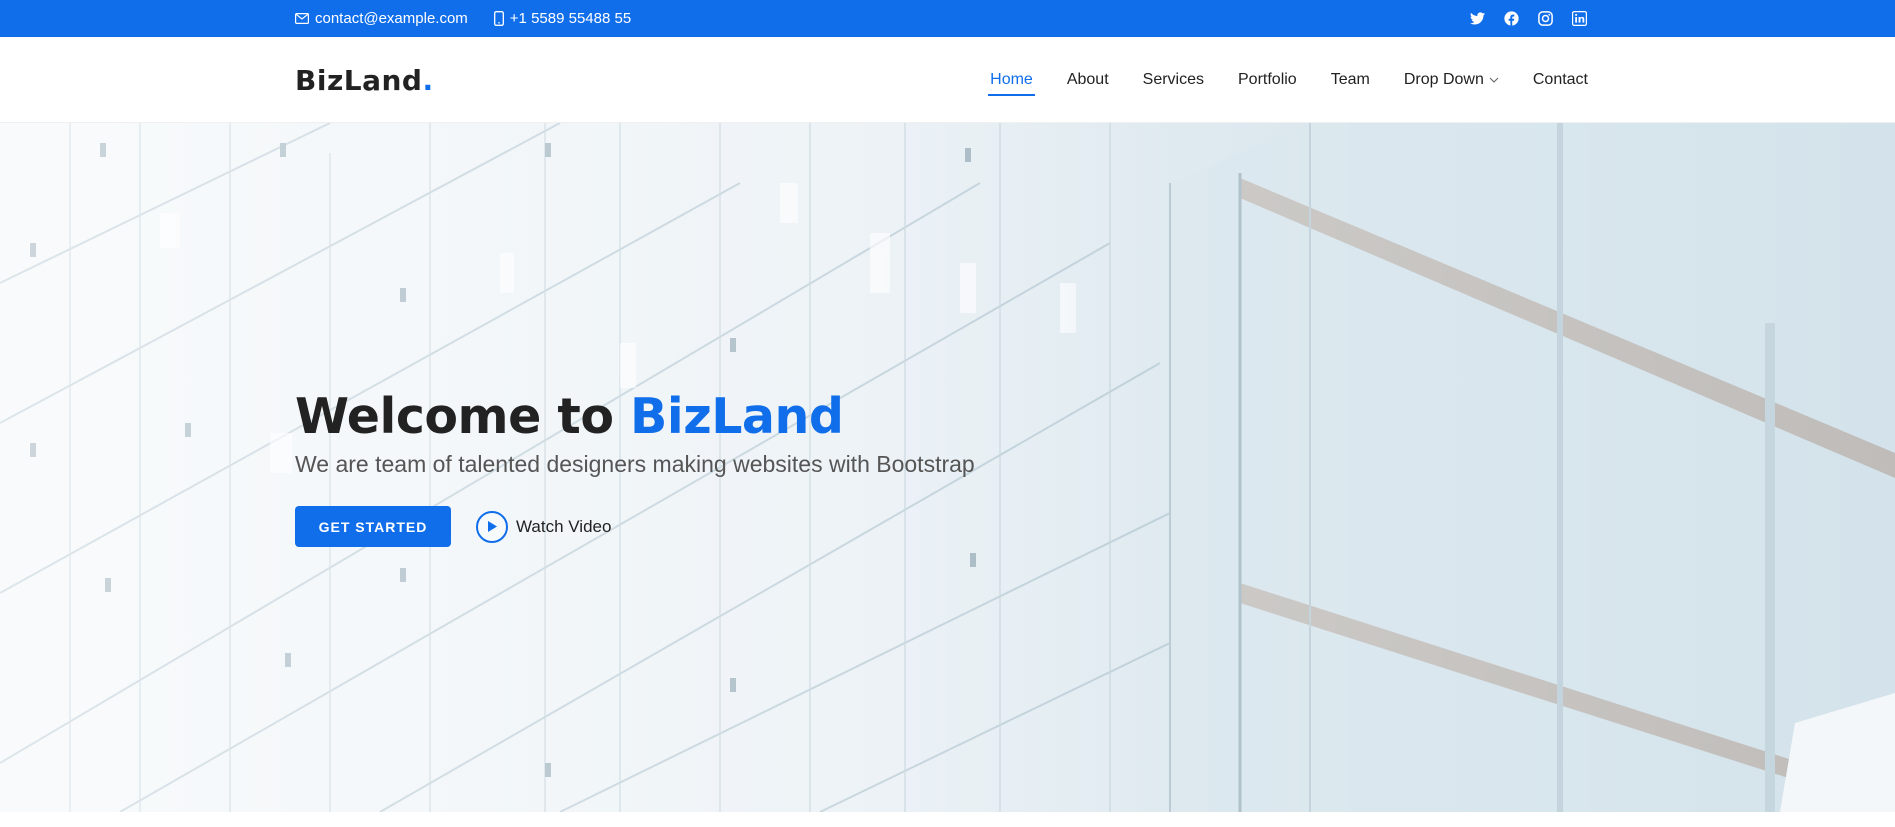 This screenshot has width=1895, height=827. I want to click on email-contact: contact@example.com, so click(381, 18).